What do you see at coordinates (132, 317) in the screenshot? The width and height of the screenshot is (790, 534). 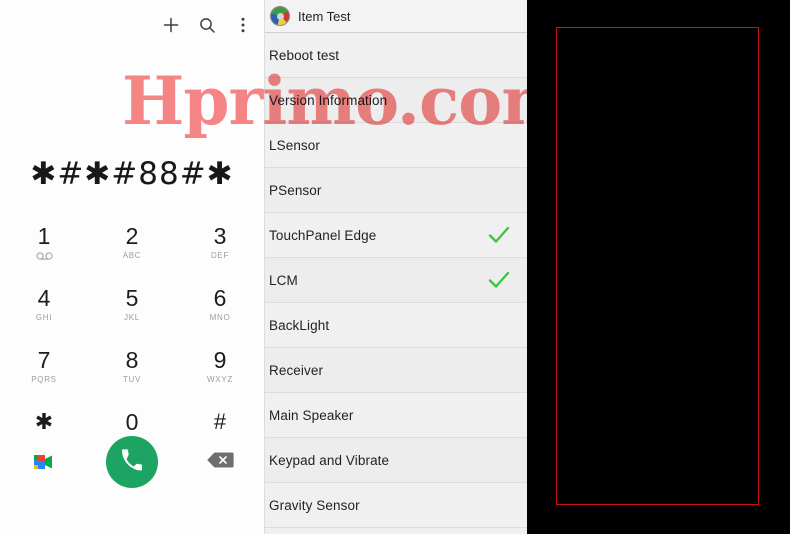 I see `key-5-letters: JKL` at bounding box center [132, 317].